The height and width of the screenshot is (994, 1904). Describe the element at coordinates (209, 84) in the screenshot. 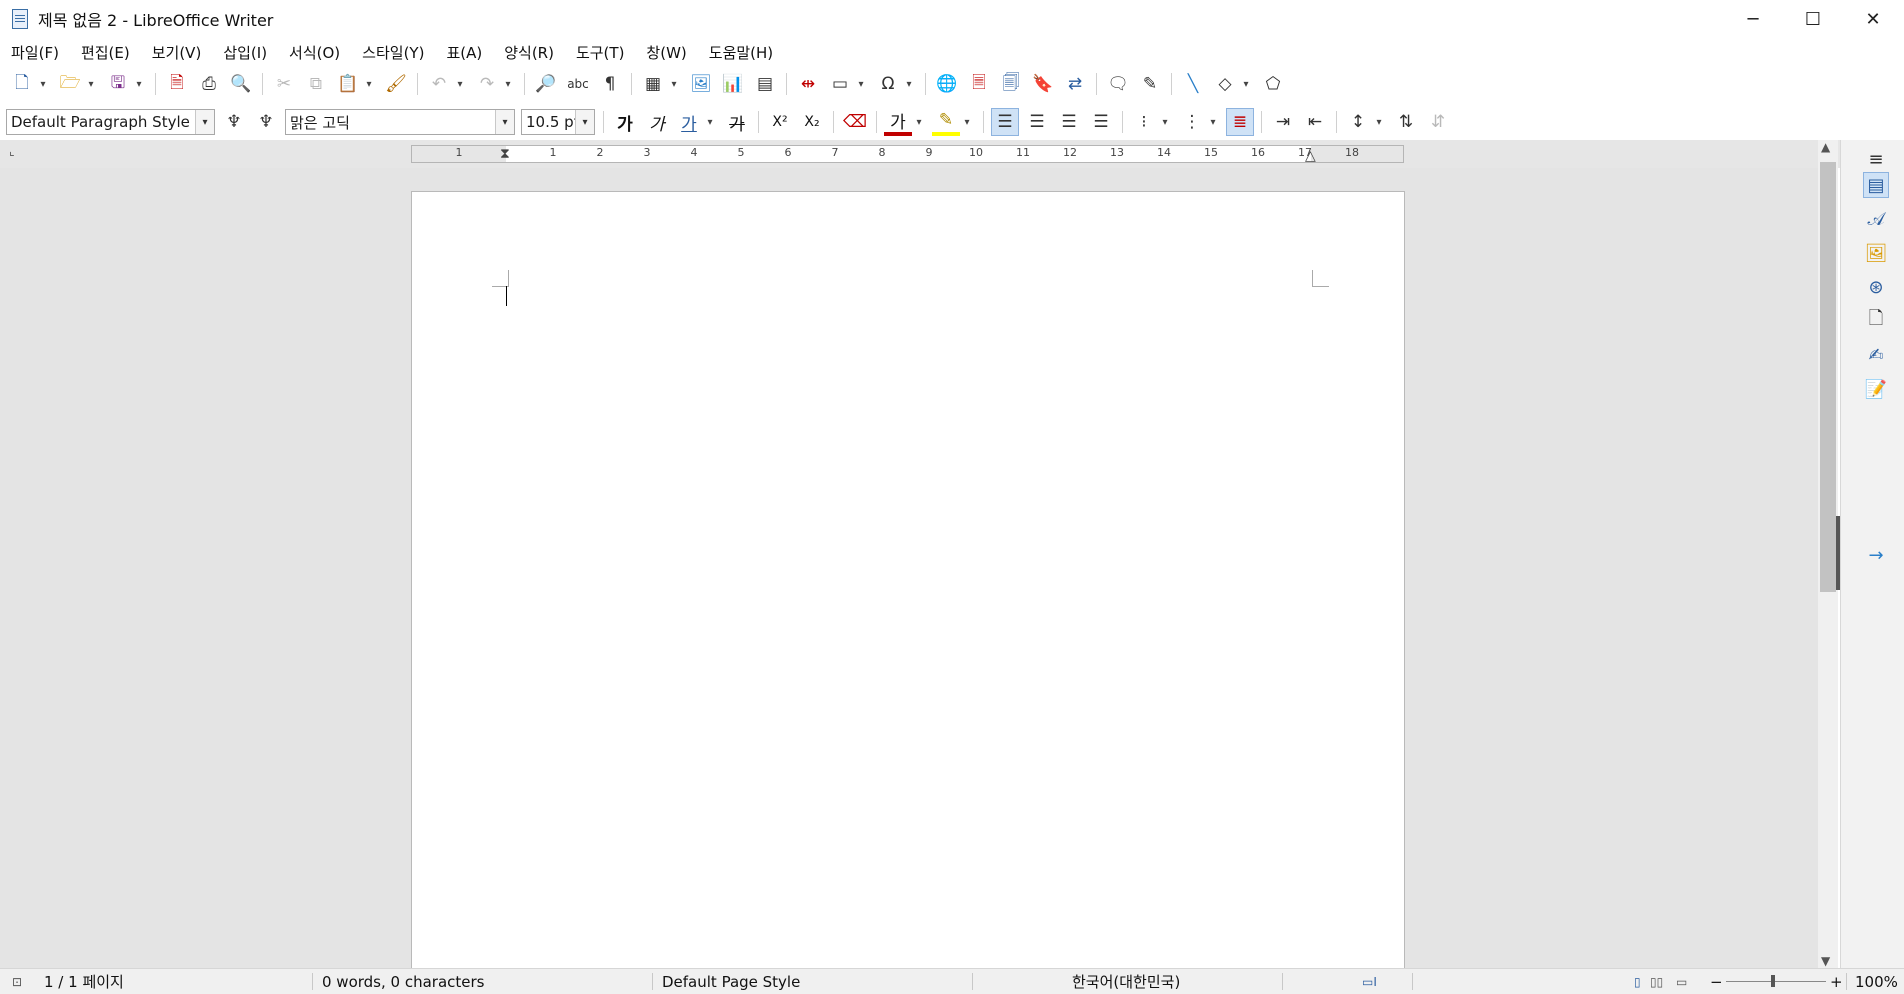

I see `print-icon: ⎙` at that location.